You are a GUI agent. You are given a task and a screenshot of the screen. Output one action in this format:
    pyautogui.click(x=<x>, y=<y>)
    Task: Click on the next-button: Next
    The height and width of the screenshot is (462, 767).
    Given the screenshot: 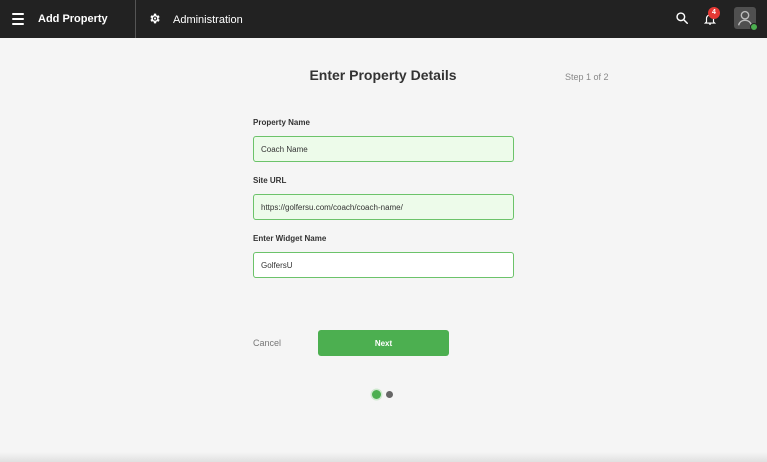 What is the action you would take?
    pyautogui.click(x=383, y=343)
    